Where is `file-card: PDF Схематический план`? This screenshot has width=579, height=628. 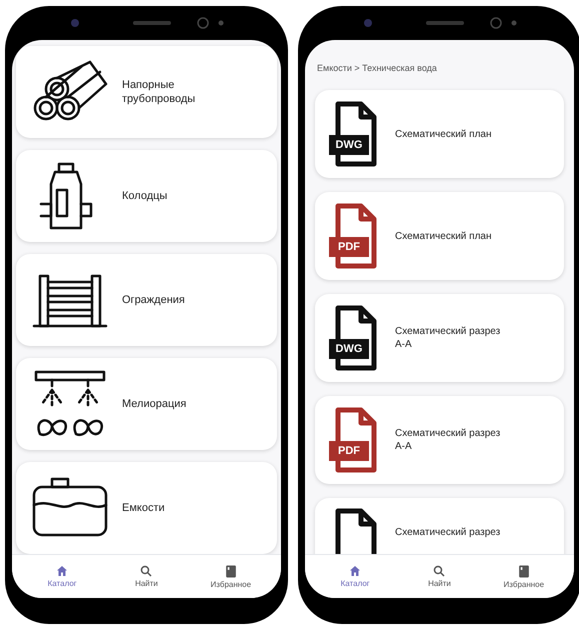 file-card: PDF Схематический план is located at coordinates (439, 236).